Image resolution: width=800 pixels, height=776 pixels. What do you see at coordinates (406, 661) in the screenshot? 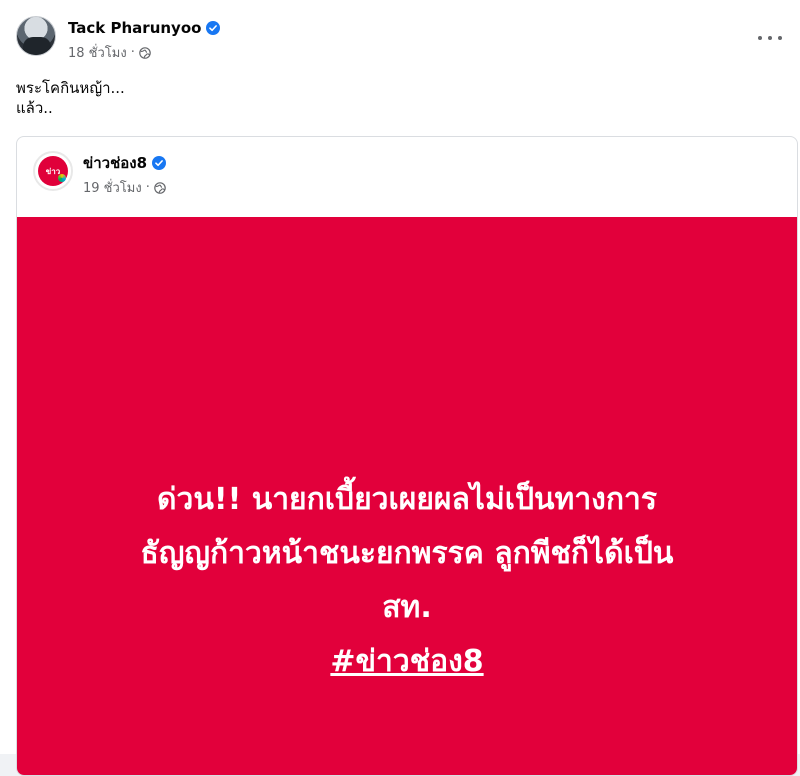
I see `hashtag-link: #ข่าวช่อง8` at bounding box center [406, 661].